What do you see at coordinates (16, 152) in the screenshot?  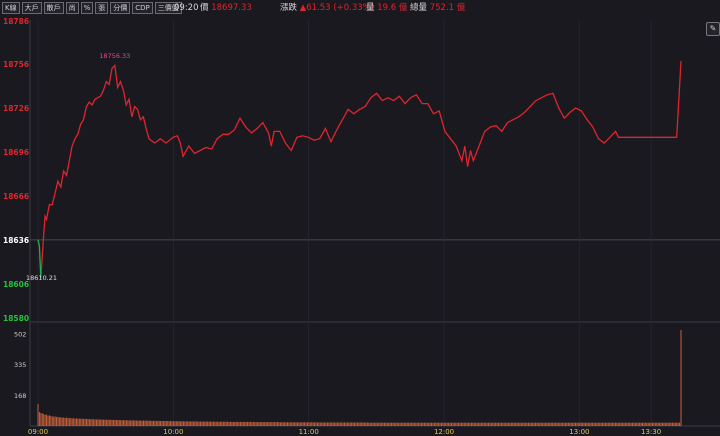 I see `price-tick-label: 18696` at bounding box center [16, 152].